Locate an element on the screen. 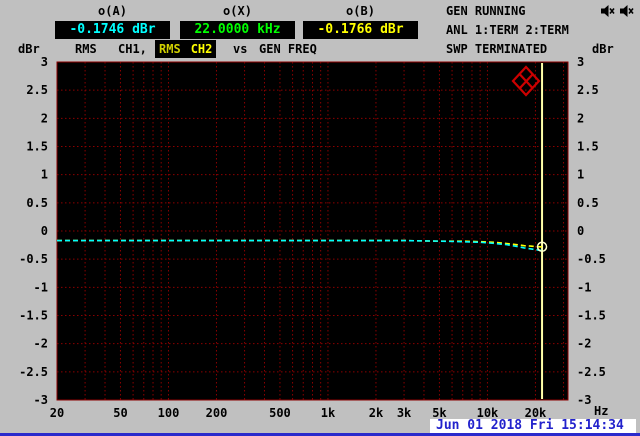 Image resolution: width=640 pixels, height=436 pixels. datetime-text: Jun 01 2018 Fri 15:14:34 is located at coordinates (530, 425).